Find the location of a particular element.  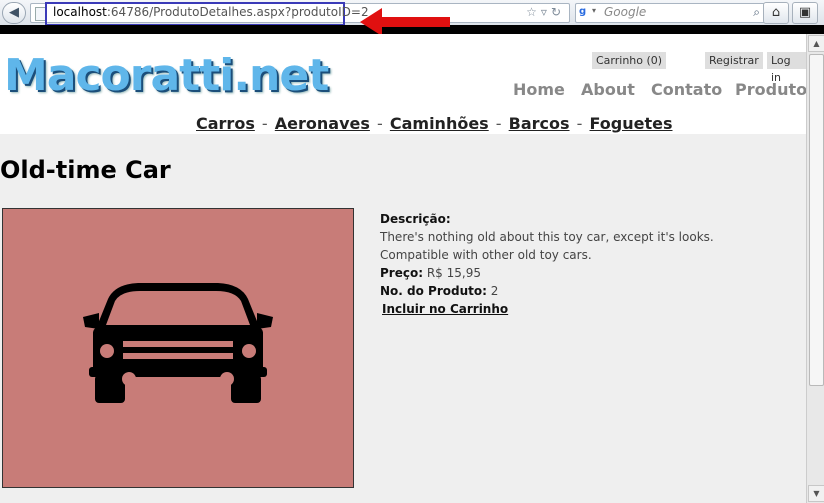

reload-icon: ↻ is located at coordinates (558, 12).